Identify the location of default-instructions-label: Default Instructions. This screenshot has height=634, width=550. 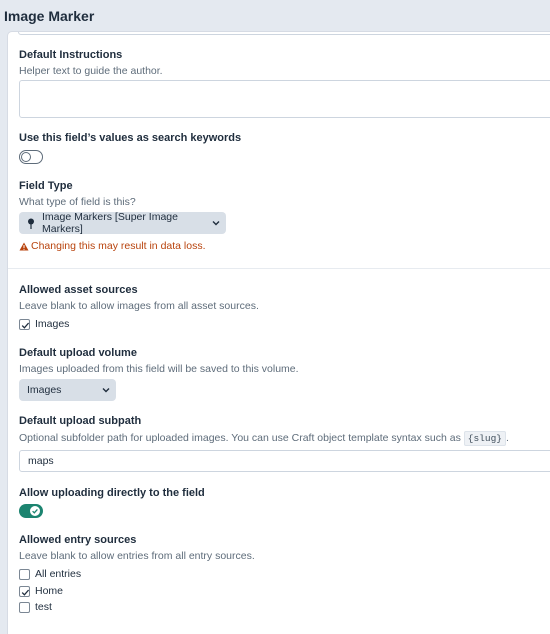
(71, 55).